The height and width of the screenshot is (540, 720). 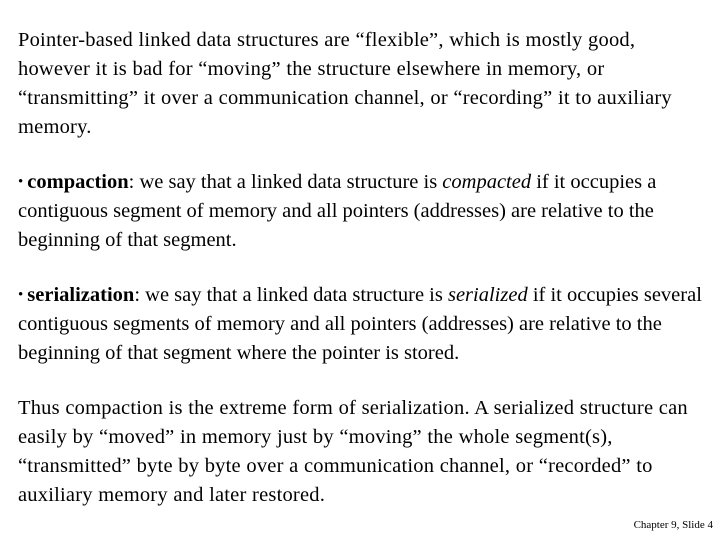 I want to click on serialization-lead-text: : we say that a linked data structure is, so click(x=291, y=295).